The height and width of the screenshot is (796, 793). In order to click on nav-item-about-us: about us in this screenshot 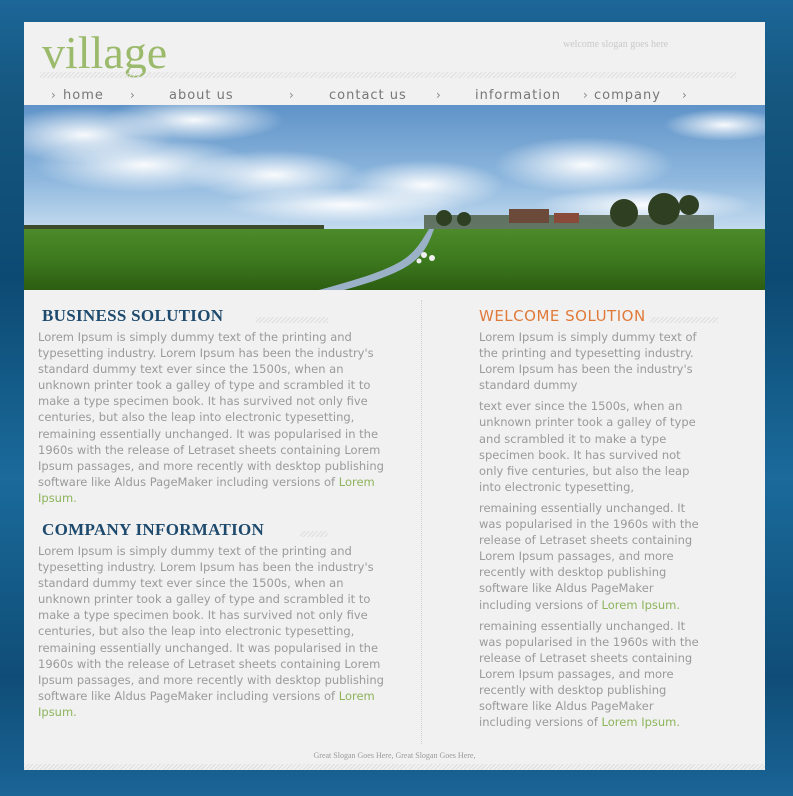, I will do `click(201, 95)`.